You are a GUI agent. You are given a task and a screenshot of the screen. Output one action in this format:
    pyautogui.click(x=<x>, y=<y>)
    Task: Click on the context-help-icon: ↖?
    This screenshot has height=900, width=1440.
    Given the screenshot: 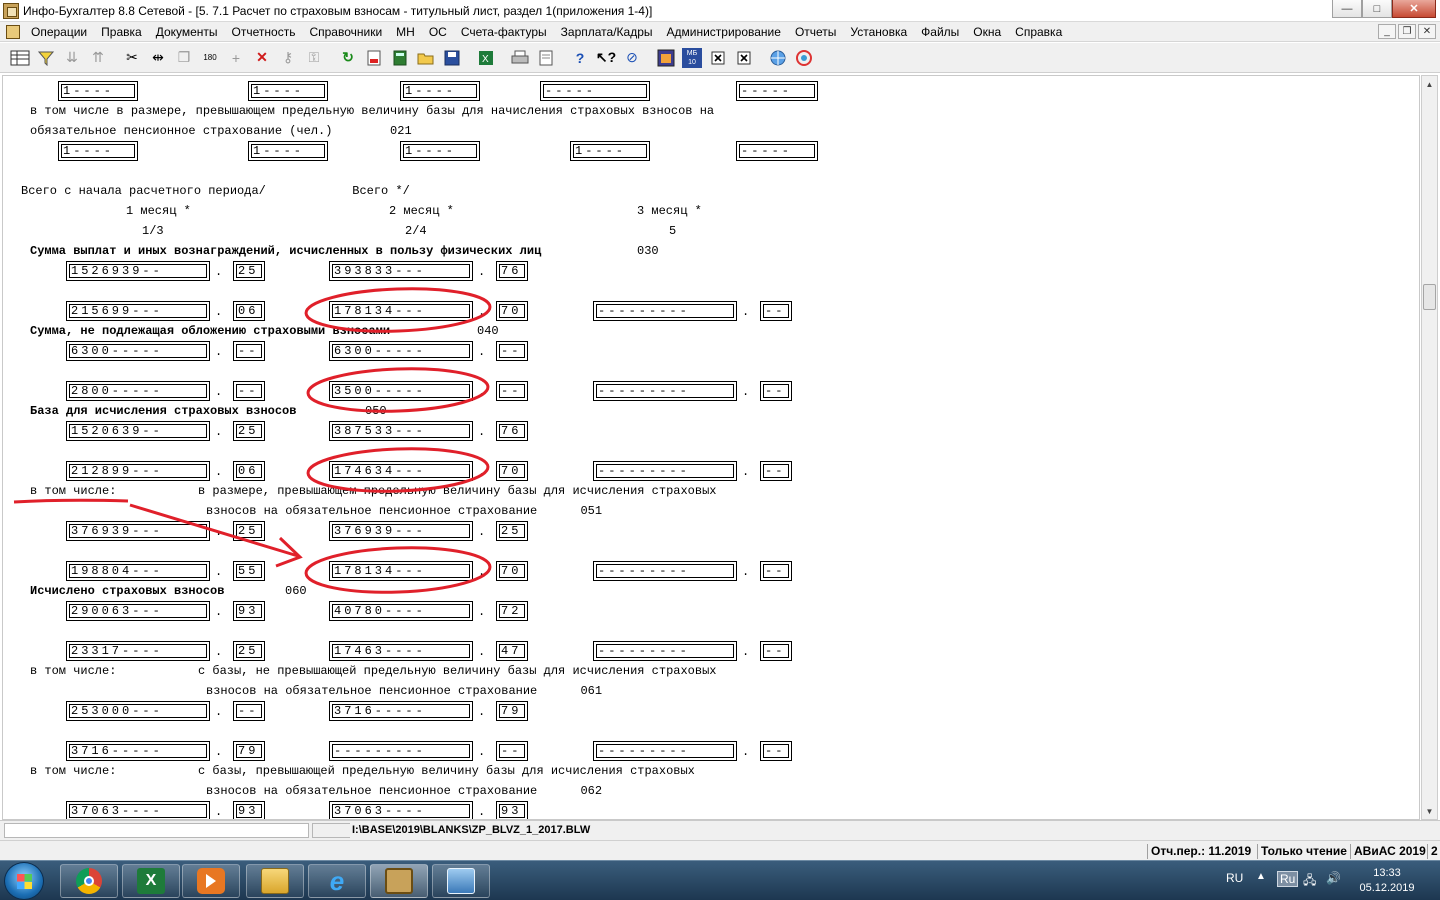 What is the action you would take?
    pyautogui.click(x=606, y=58)
    